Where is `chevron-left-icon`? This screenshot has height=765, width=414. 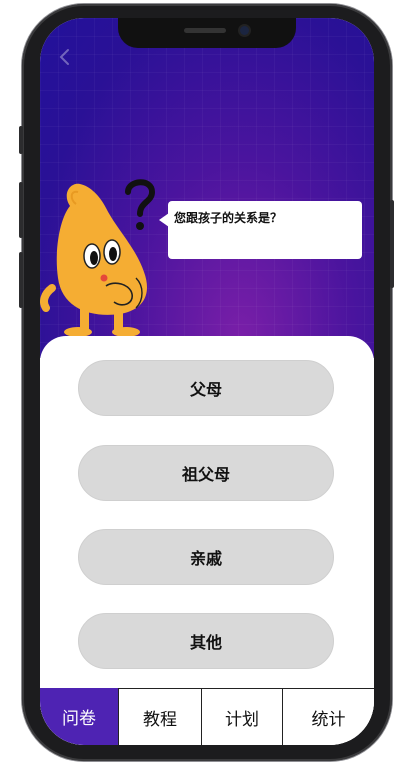 chevron-left-icon is located at coordinates (64, 60).